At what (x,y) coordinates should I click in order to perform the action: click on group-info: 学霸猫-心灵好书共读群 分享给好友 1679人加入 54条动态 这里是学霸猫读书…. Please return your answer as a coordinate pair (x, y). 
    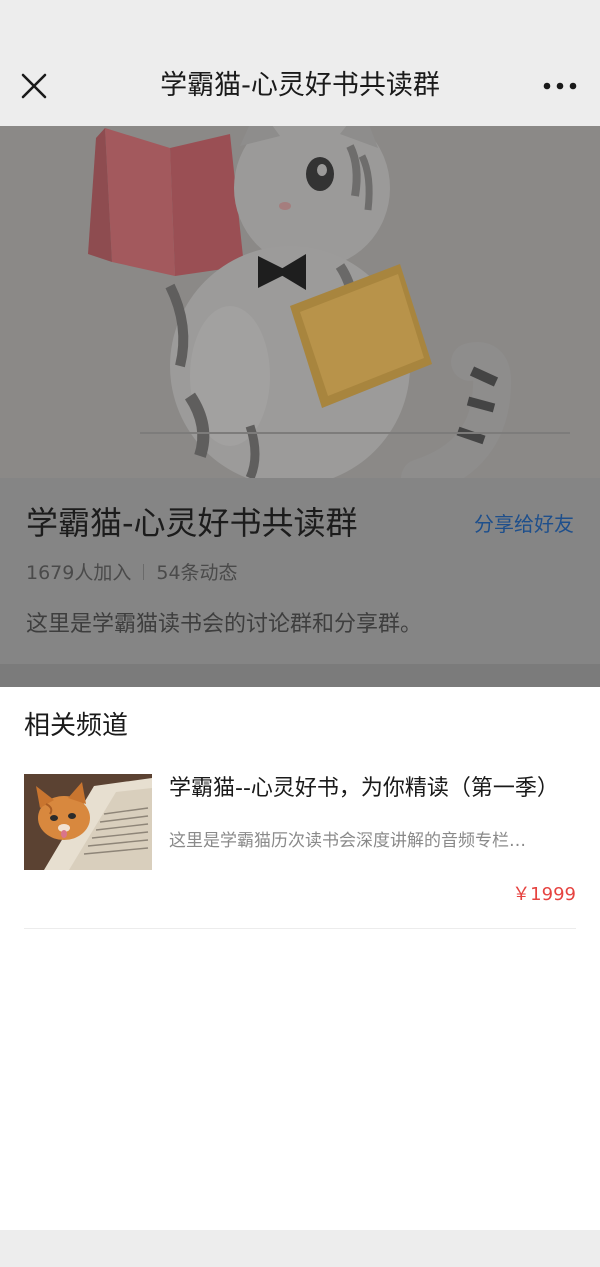
    Looking at the image, I should click on (300, 571).